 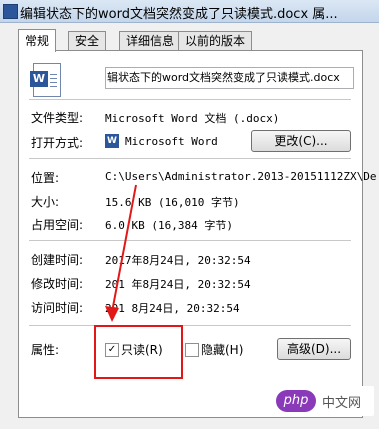 I want to click on php-logo: php, so click(x=296, y=401).